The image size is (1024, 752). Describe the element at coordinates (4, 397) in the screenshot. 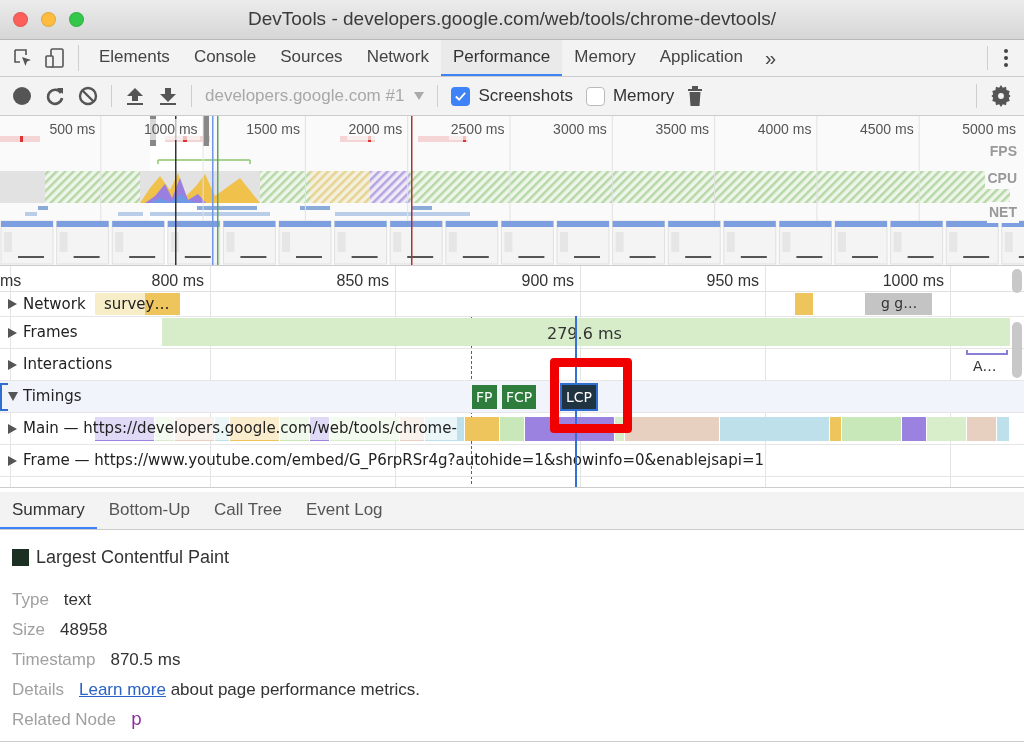

I see `selection-bracket` at that location.